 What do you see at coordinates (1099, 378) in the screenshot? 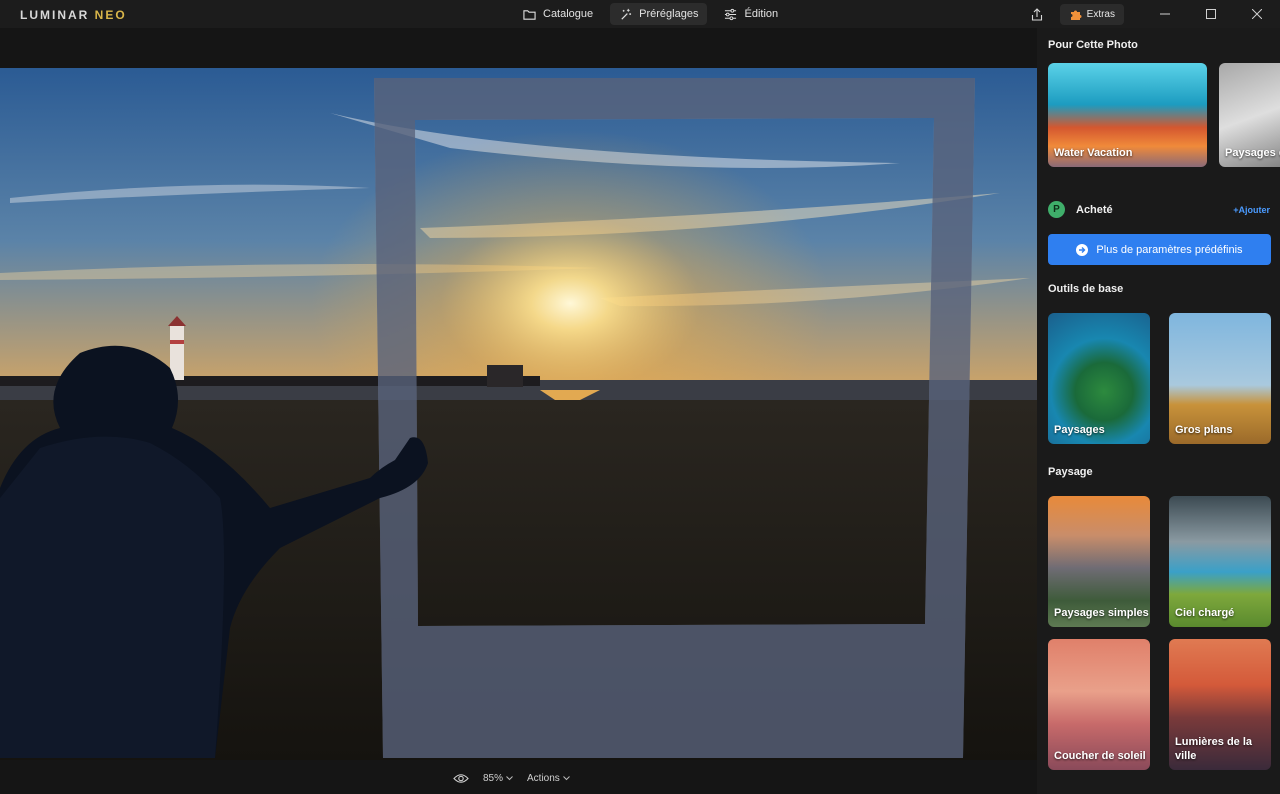
I see `preset-card-paysages: Paysages` at bounding box center [1099, 378].